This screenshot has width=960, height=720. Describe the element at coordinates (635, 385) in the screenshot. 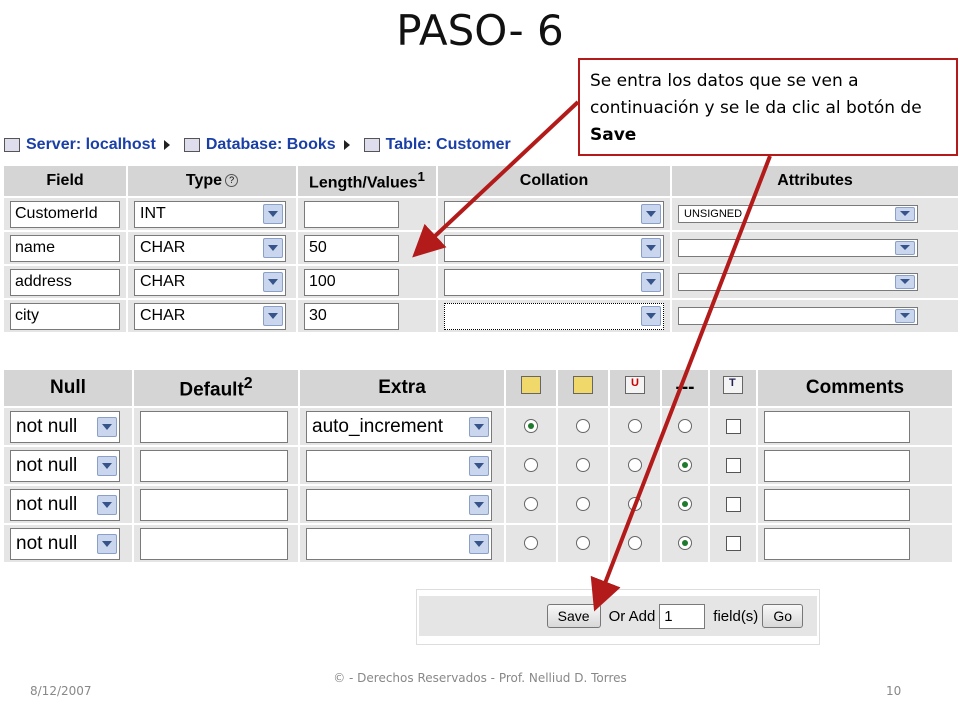

I see `unique-icon` at that location.